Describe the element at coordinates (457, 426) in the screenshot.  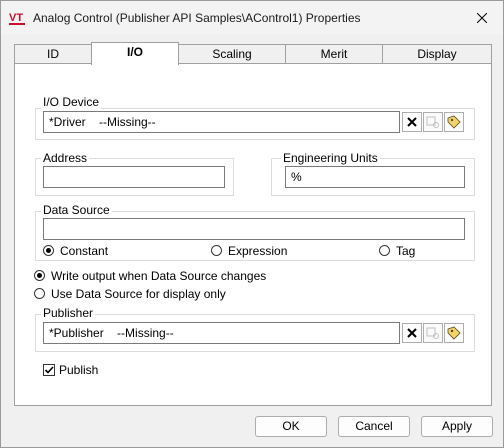
I see `apply-button: Apply` at that location.